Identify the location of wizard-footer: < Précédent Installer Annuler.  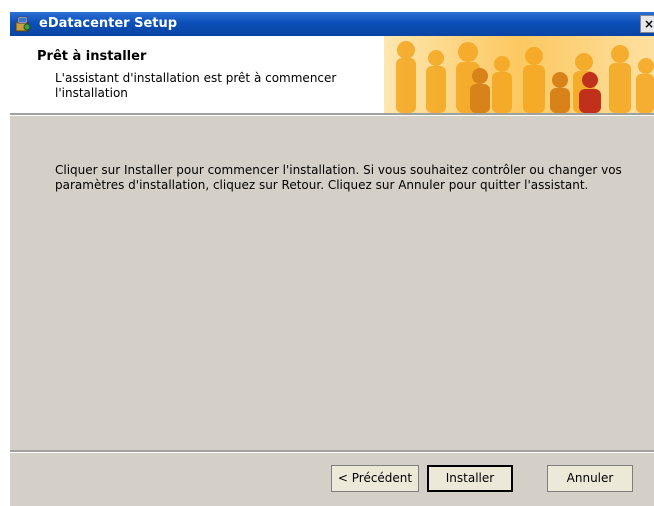
(332, 479).